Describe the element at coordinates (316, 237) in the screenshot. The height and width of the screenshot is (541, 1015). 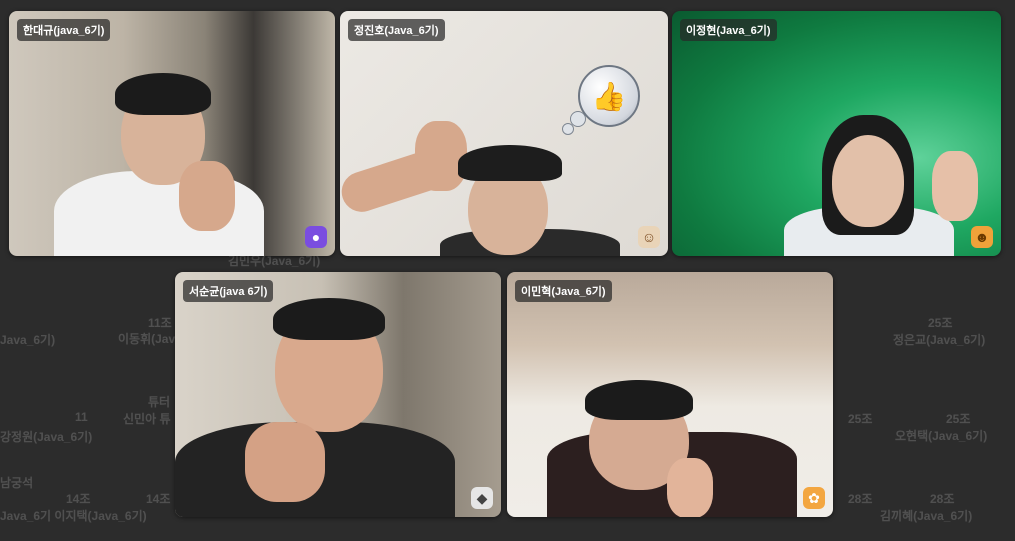
I see `purple-robot-icon: ●` at that location.